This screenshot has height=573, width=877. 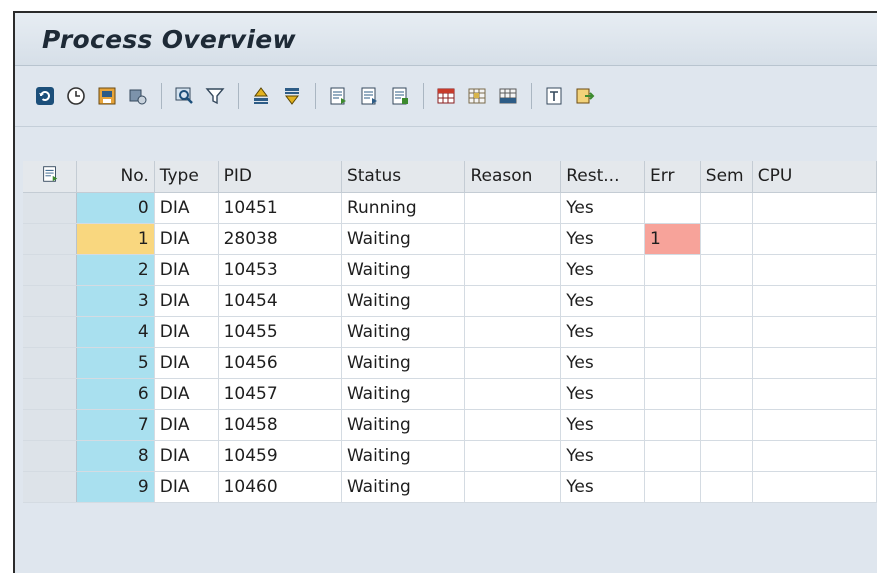 I want to click on find-icon, so click(x=184, y=96).